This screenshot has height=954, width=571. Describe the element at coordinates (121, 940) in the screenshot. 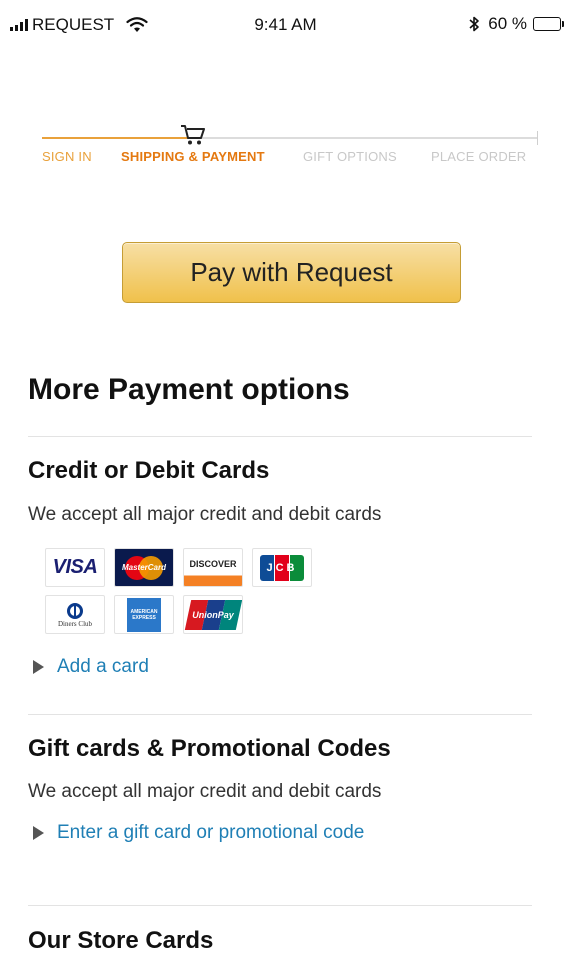

I see `store-cards-heading: Our Store Cards` at that location.